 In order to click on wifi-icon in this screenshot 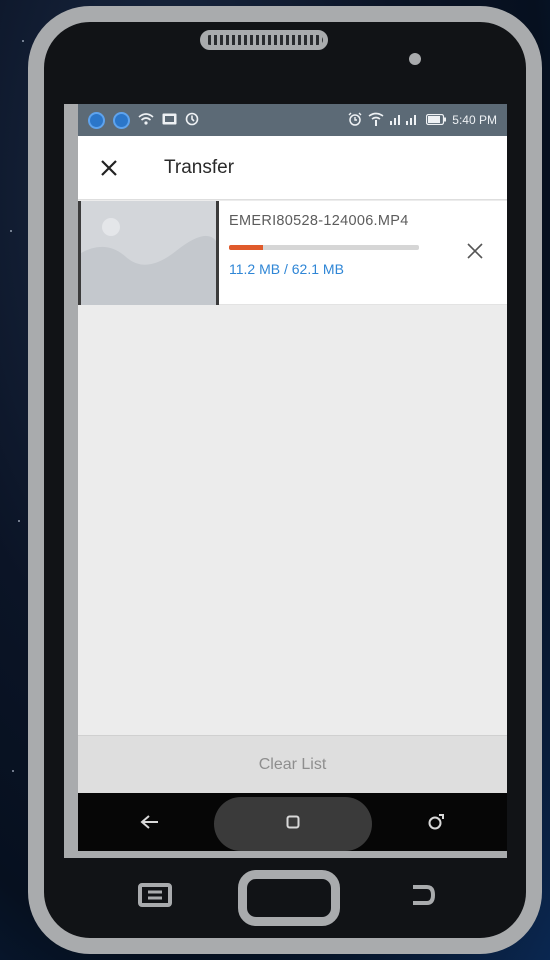, I will do `click(146, 120)`.